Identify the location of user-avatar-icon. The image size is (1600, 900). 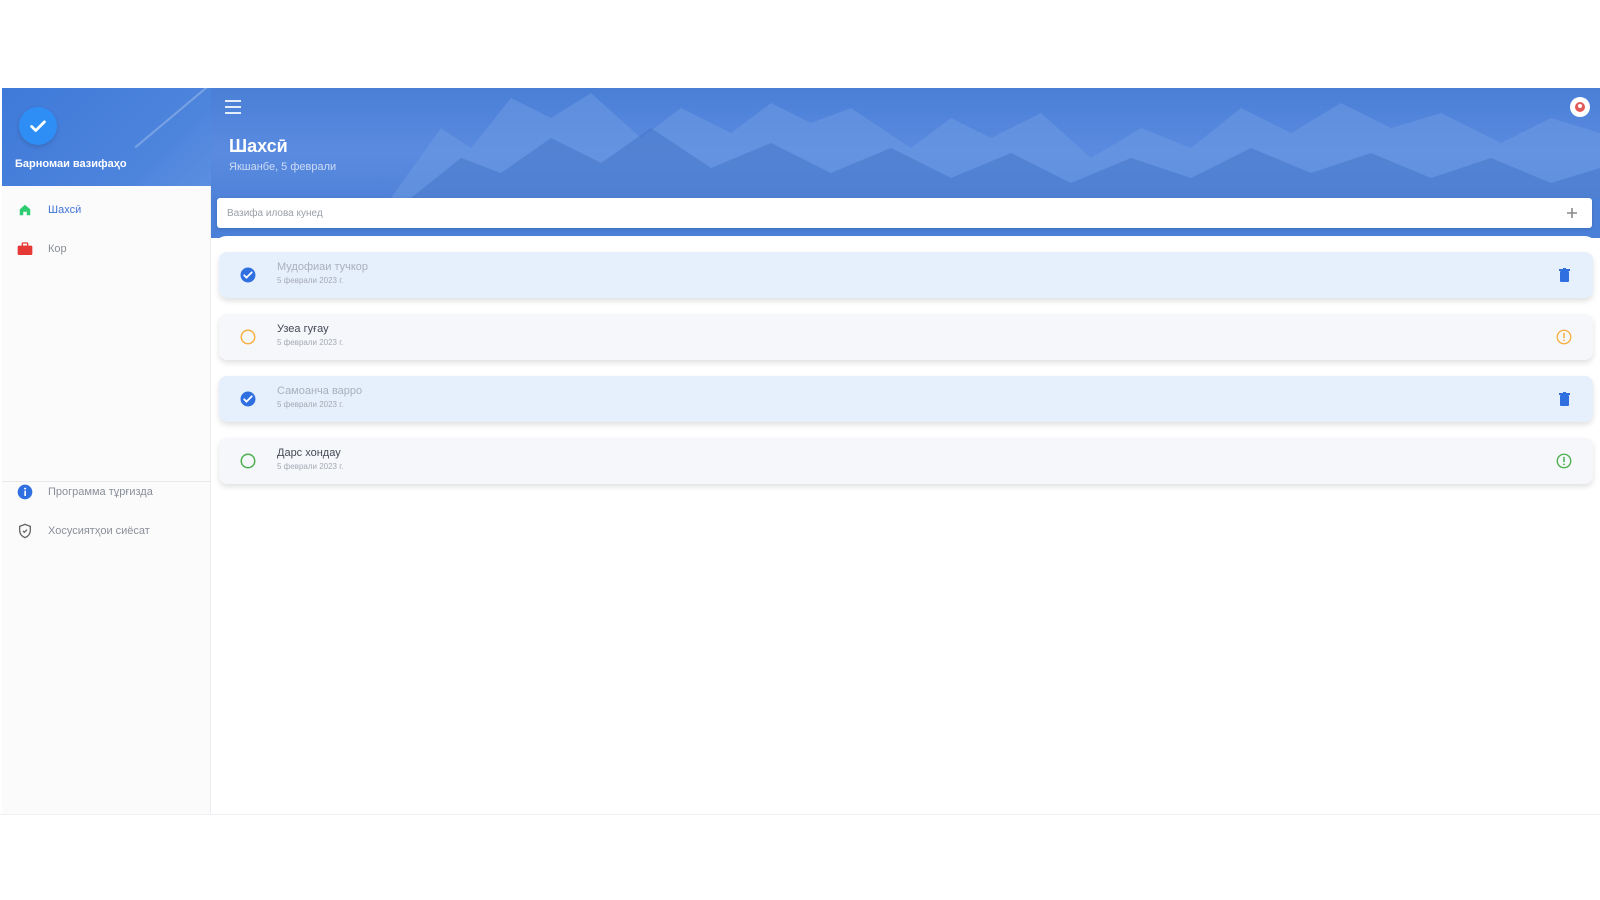
(1580, 107).